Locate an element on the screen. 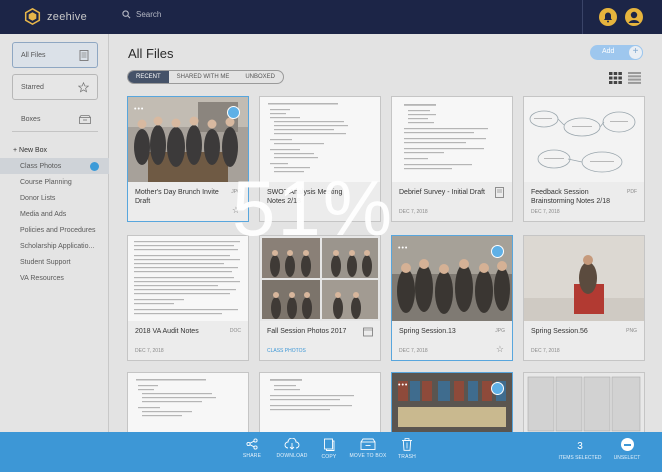 The height and width of the screenshot is (472, 662). selection-count: 3 ITEMS SELECTED is located at coordinates (580, 451).